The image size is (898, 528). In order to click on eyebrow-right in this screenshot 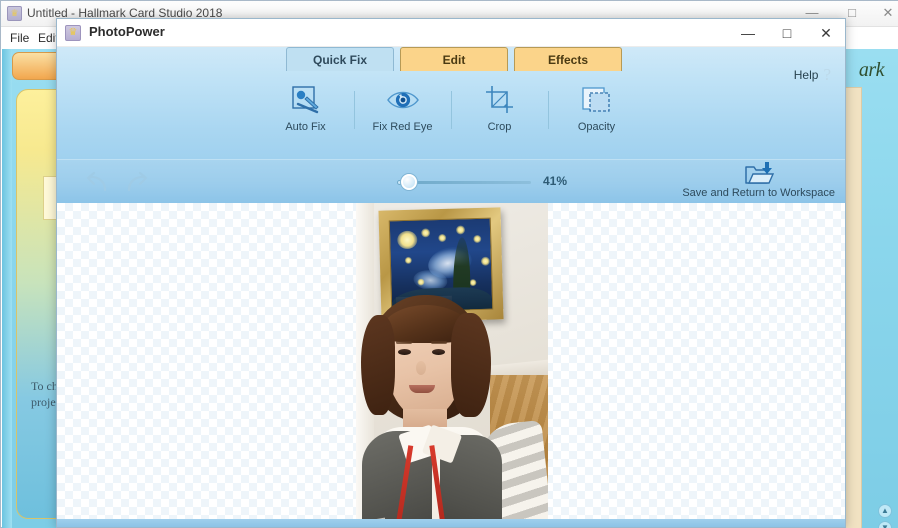, I will do `click(439, 342)`.